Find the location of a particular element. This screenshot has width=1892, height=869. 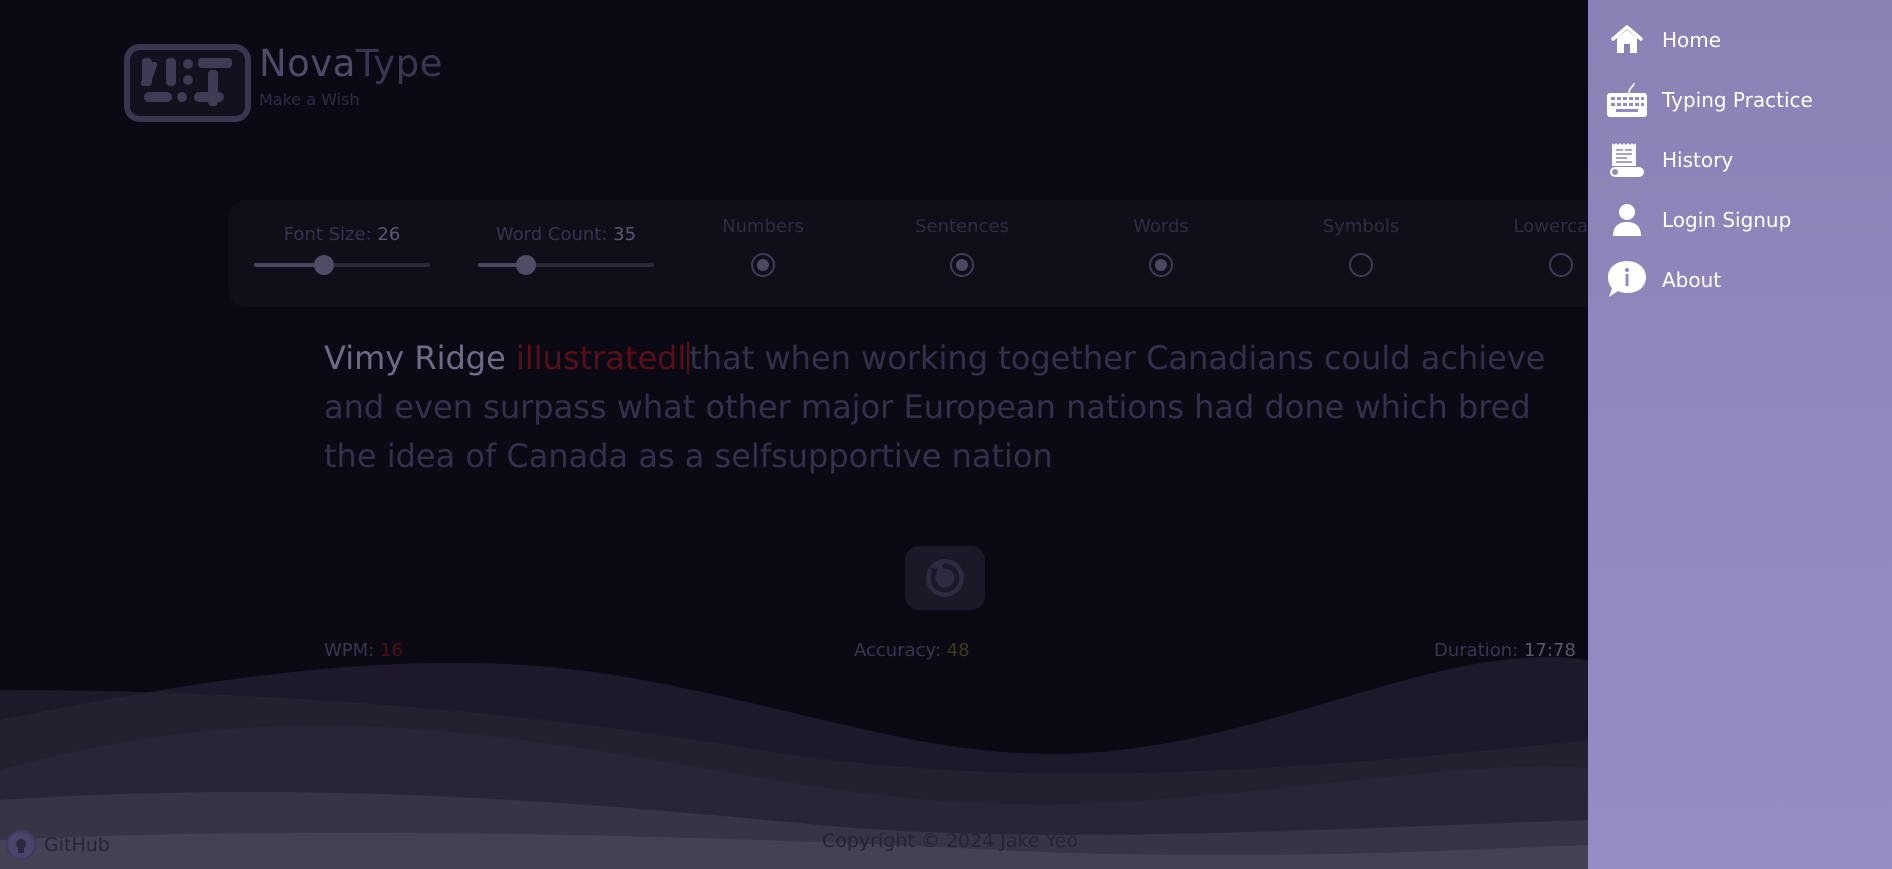

logo-mark-icon is located at coordinates (187, 83).